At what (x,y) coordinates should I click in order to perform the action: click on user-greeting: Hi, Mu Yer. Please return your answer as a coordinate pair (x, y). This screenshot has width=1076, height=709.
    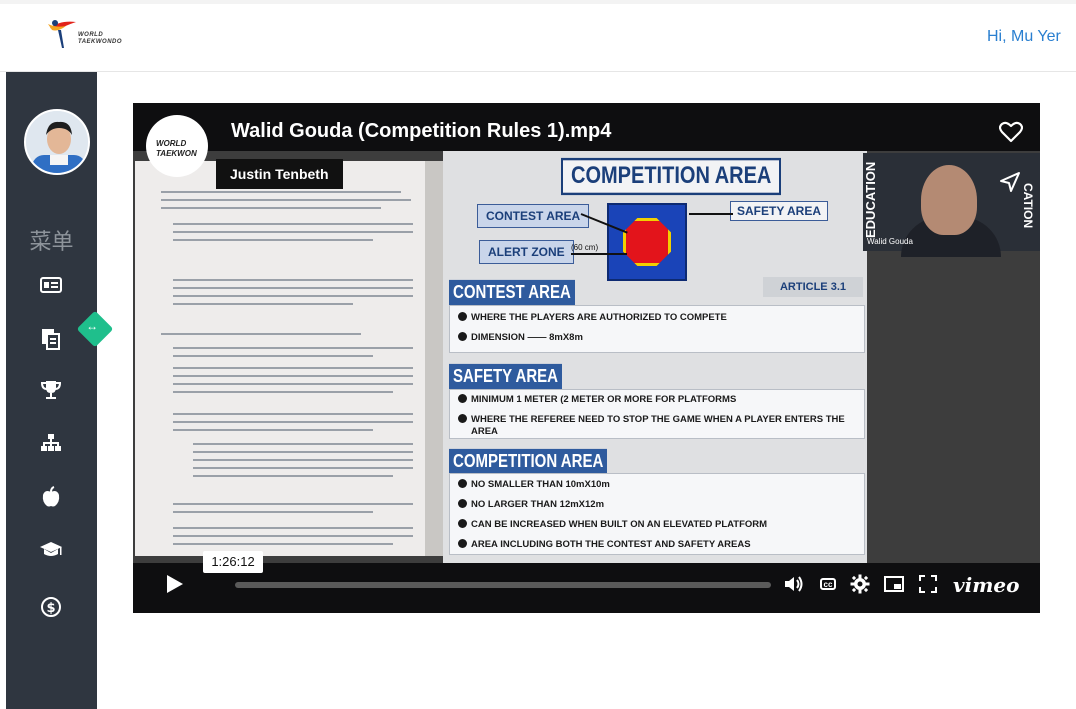
    Looking at the image, I should click on (1024, 37).